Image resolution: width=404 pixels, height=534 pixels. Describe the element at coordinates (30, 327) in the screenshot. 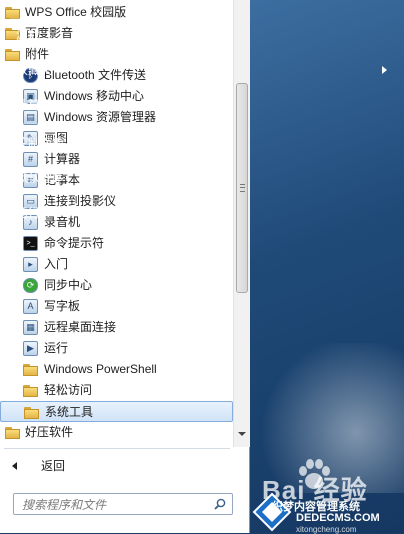

I see `remote-desktop-icon: ▦` at that location.